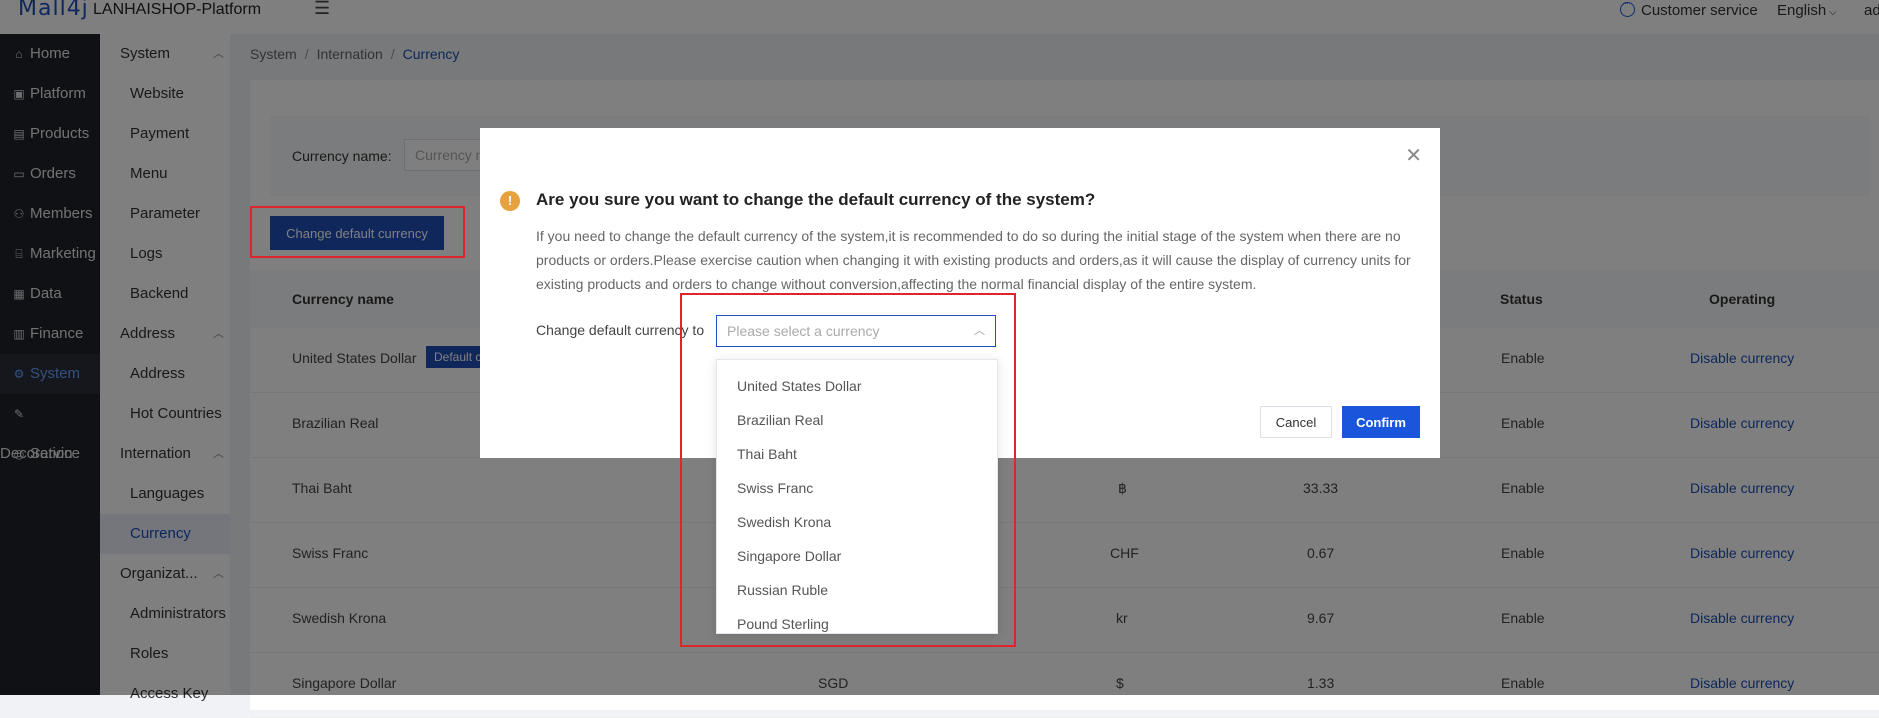 This screenshot has width=1879, height=718. What do you see at coordinates (1296, 422) in the screenshot?
I see `cancel-button: Cancel` at bounding box center [1296, 422].